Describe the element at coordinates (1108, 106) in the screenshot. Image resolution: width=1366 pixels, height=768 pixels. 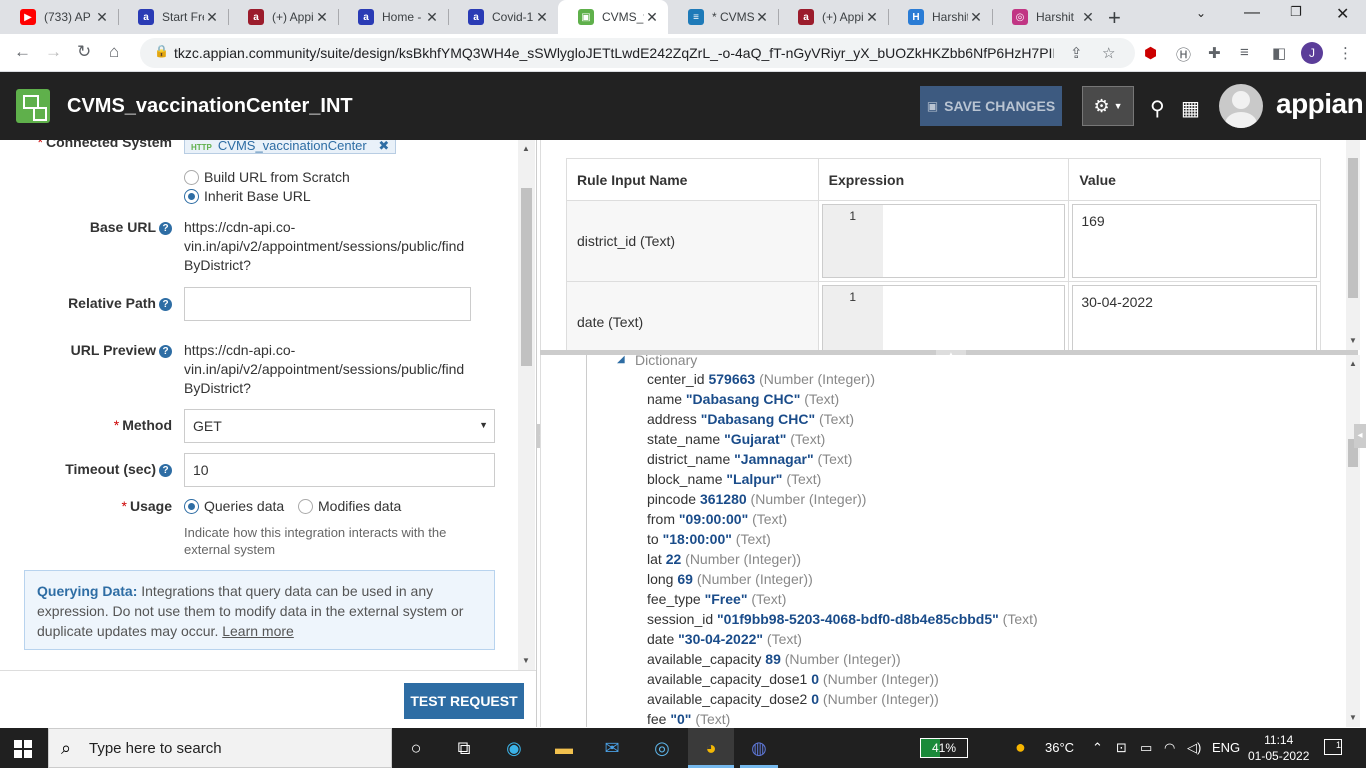
I see `settings-menu-button: ⚙ ▼` at that location.